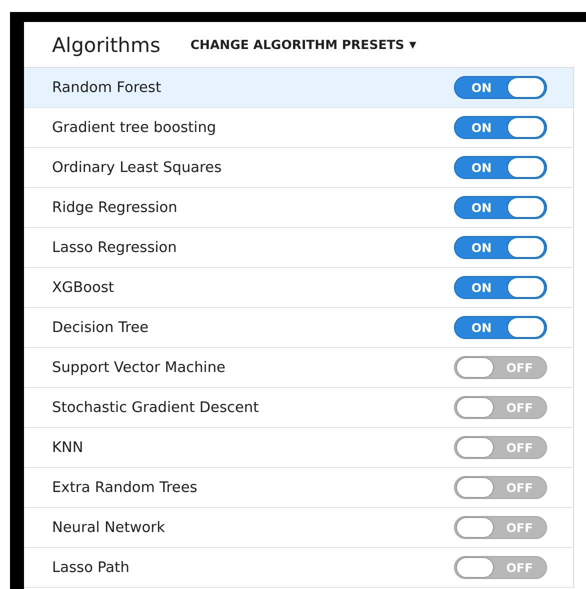  What do you see at coordinates (114, 248) in the screenshot?
I see `algorithm-name: Lasso Regression` at bounding box center [114, 248].